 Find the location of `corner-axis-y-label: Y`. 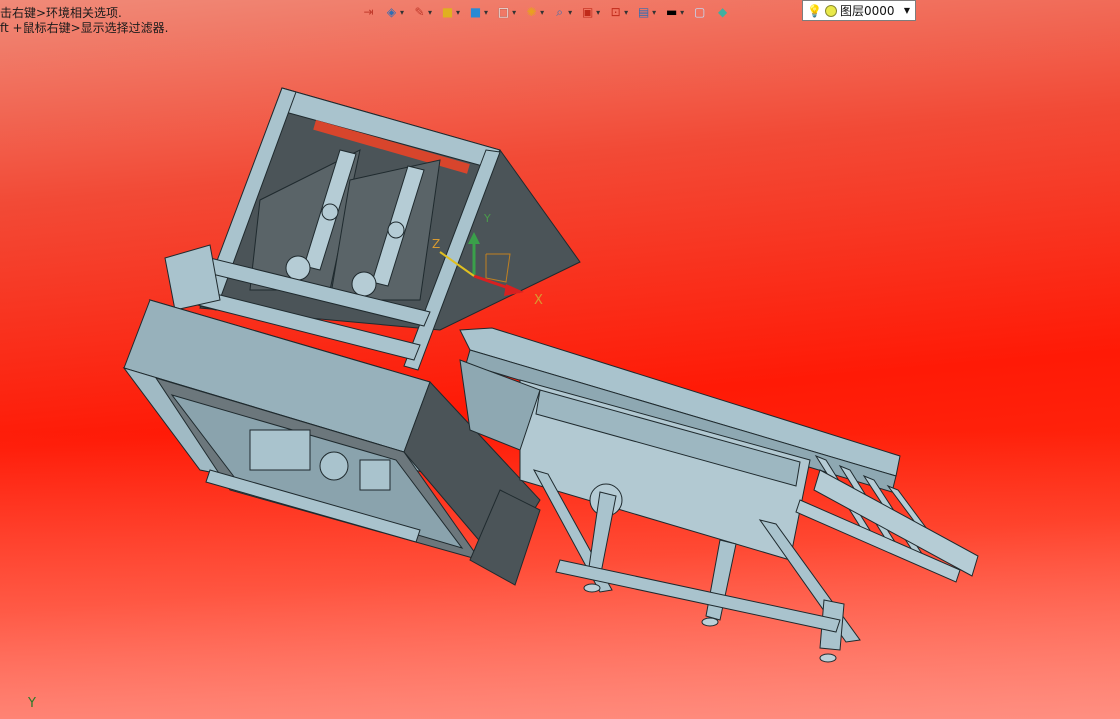

corner-axis-y-label: Y is located at coordinates (32, 703).